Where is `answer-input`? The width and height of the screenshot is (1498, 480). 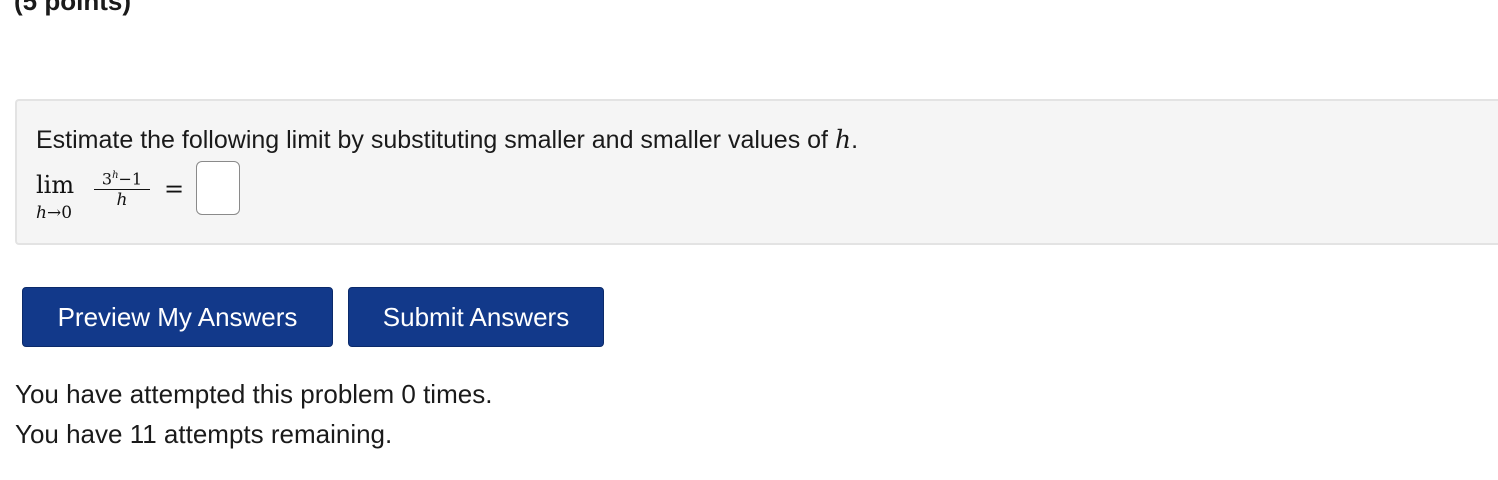 answer-input is located at coordinates (218, 188).